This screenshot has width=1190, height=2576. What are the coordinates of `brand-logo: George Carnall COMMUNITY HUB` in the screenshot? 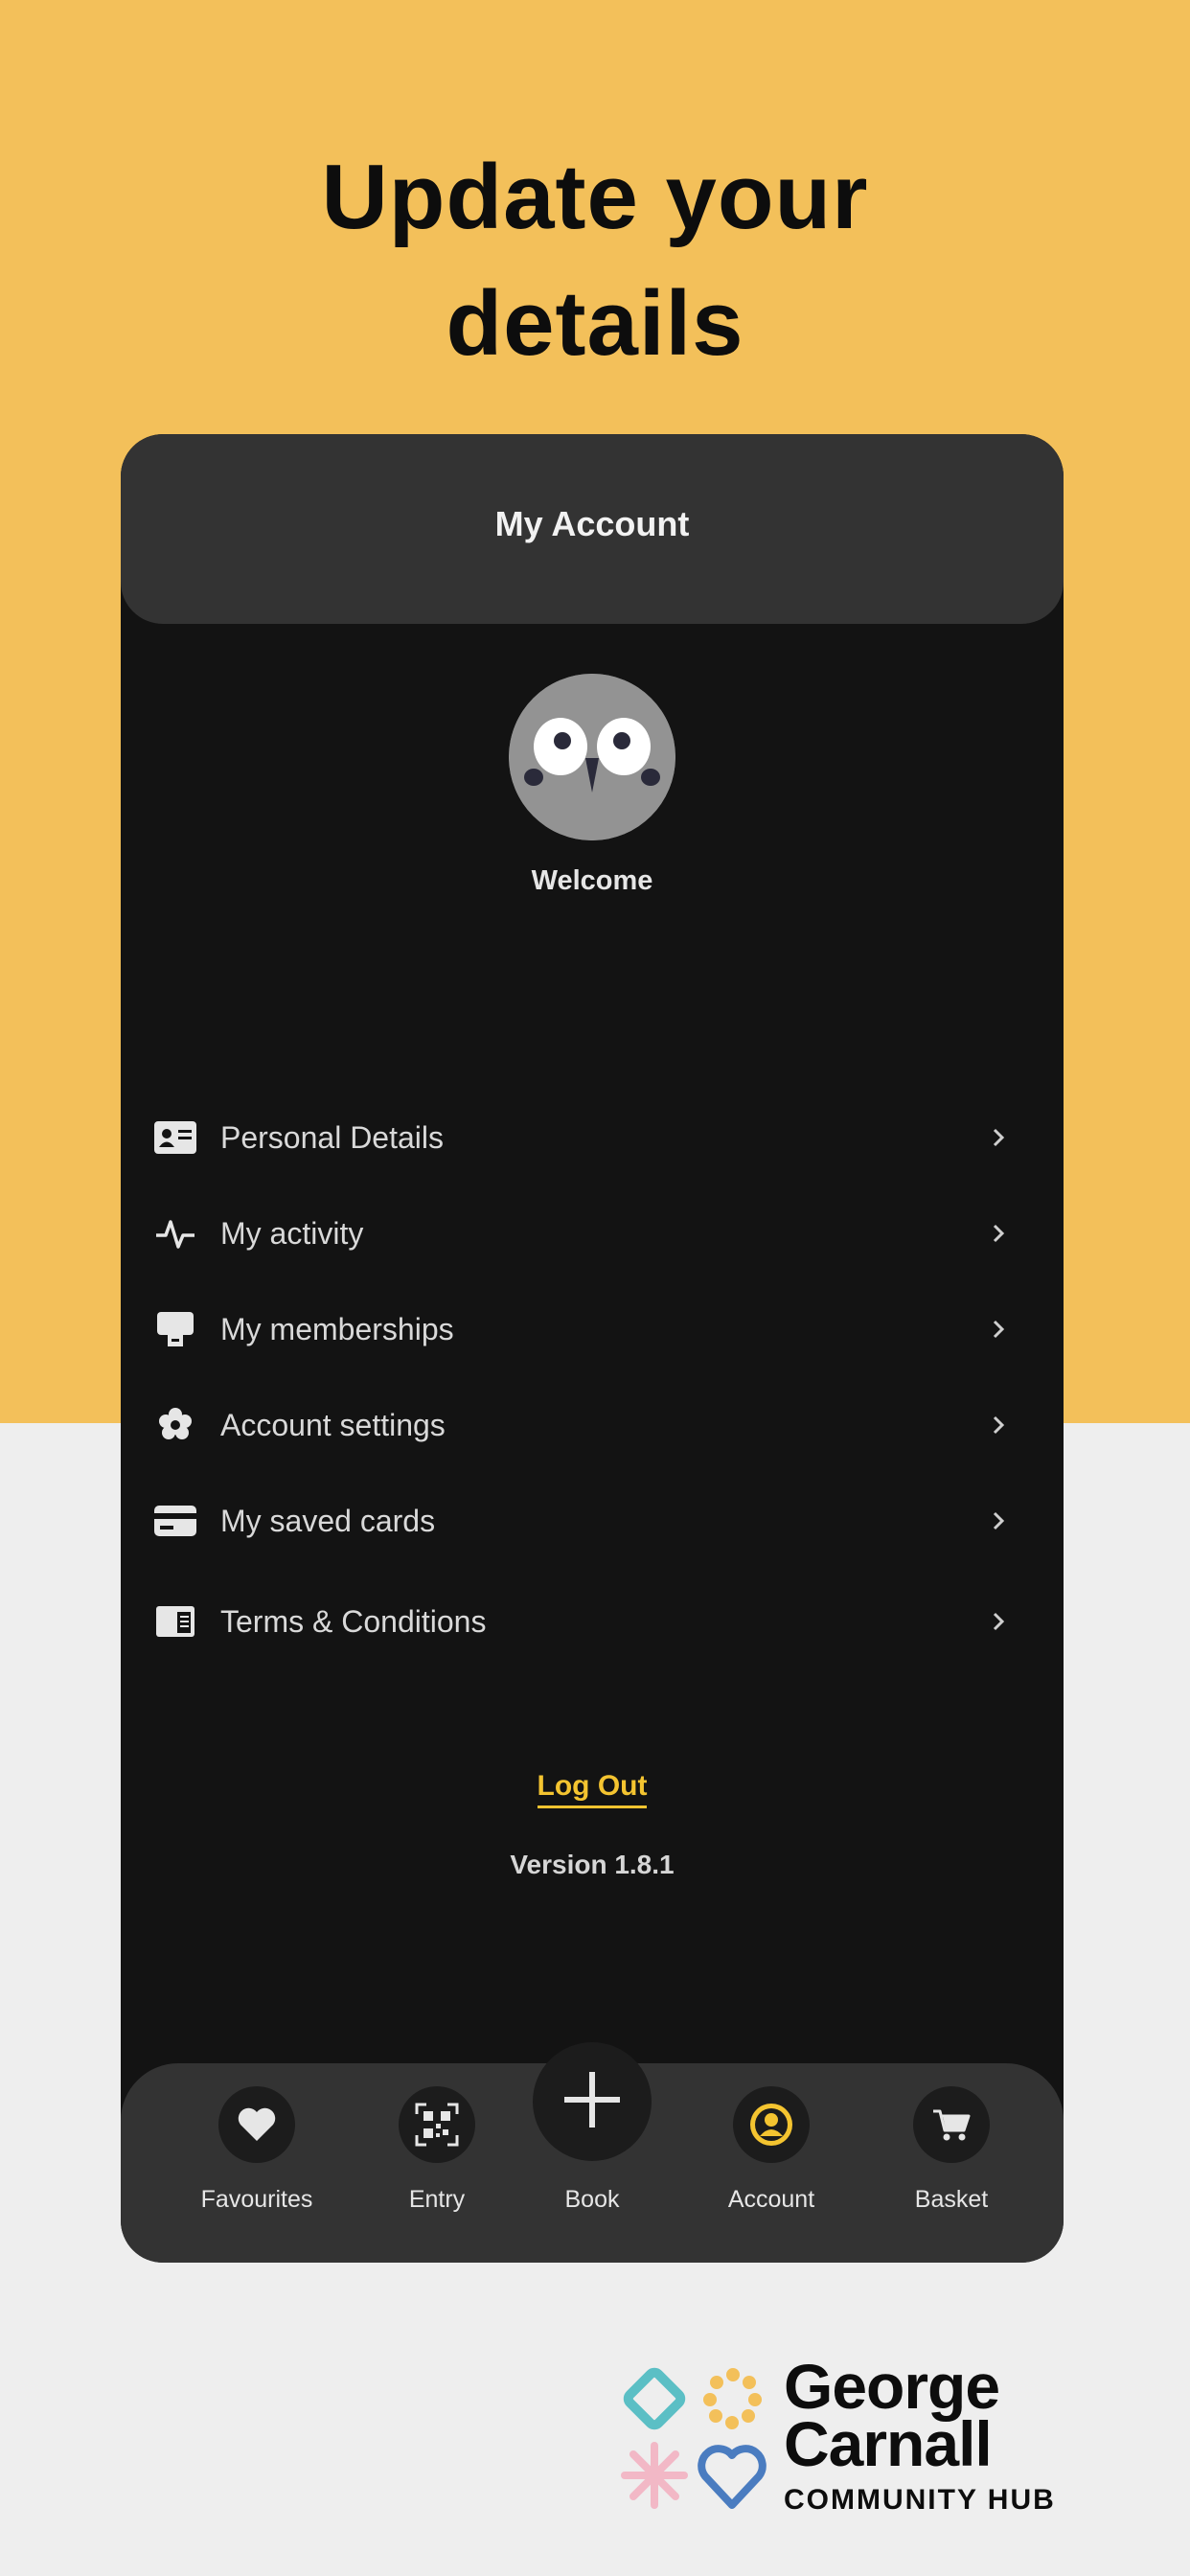 It's located at (847, 2435).